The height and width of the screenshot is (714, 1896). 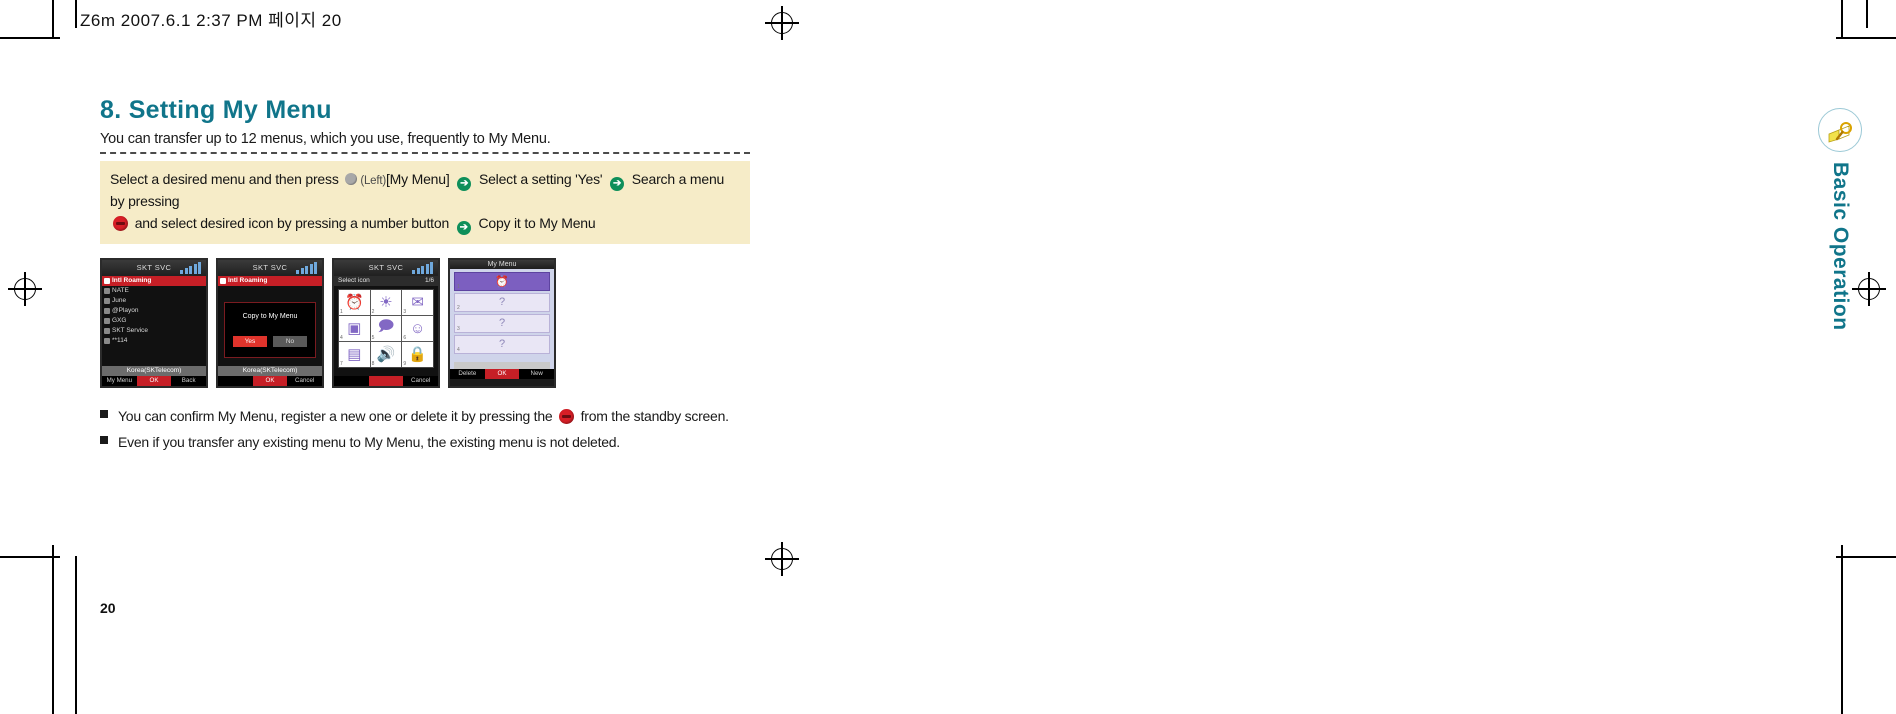 What do you see at coordinates (536, 373) in the screenshot?
I see `softkey-right: New` at bounding box center [536, 373].